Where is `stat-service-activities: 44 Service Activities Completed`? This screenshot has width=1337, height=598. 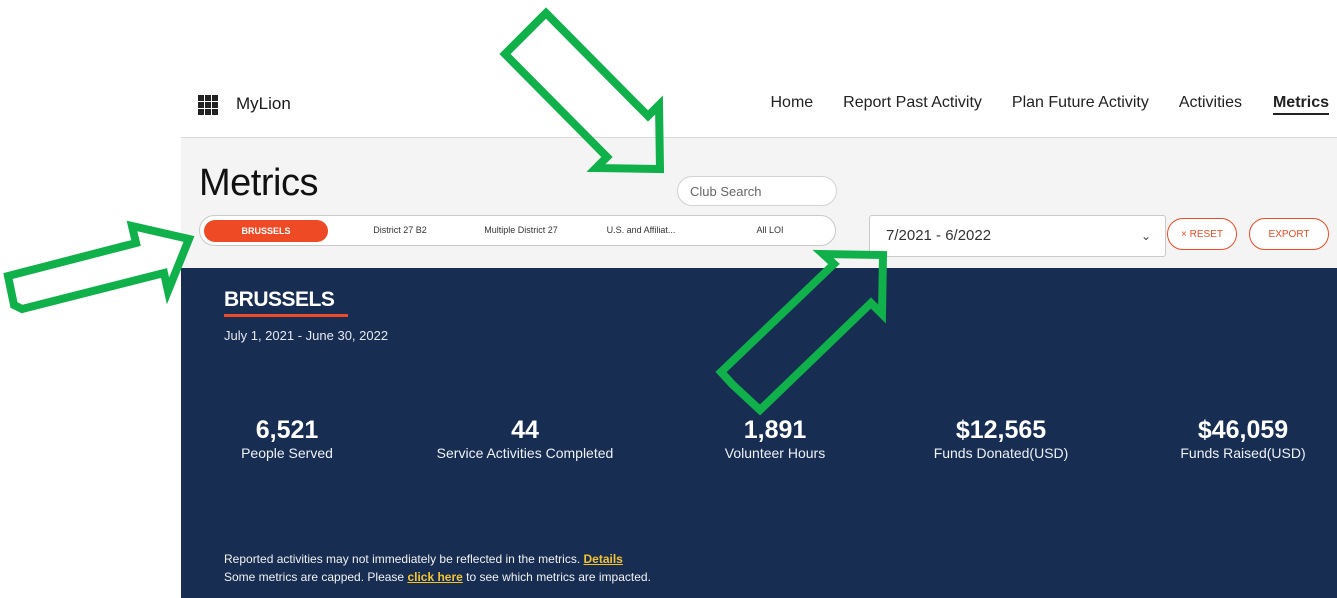
stat-service-activities: 44 Service Activities Completed is located at coordinates (525, 439).